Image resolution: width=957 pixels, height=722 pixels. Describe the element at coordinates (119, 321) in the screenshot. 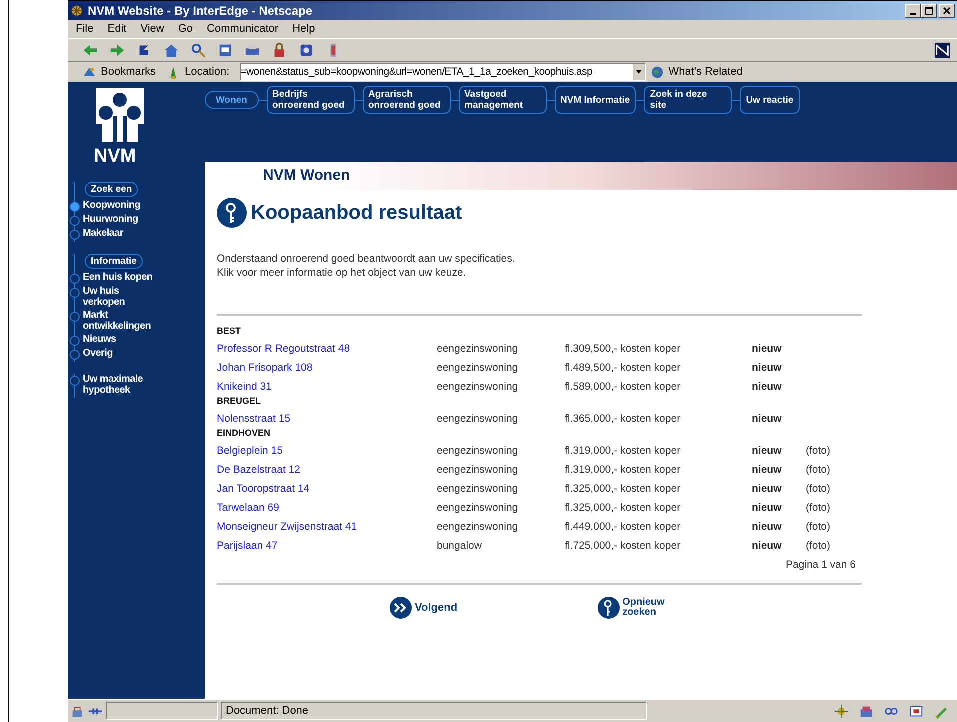

I see `sidebar-item: Markt ontwikkelingen` at that location.